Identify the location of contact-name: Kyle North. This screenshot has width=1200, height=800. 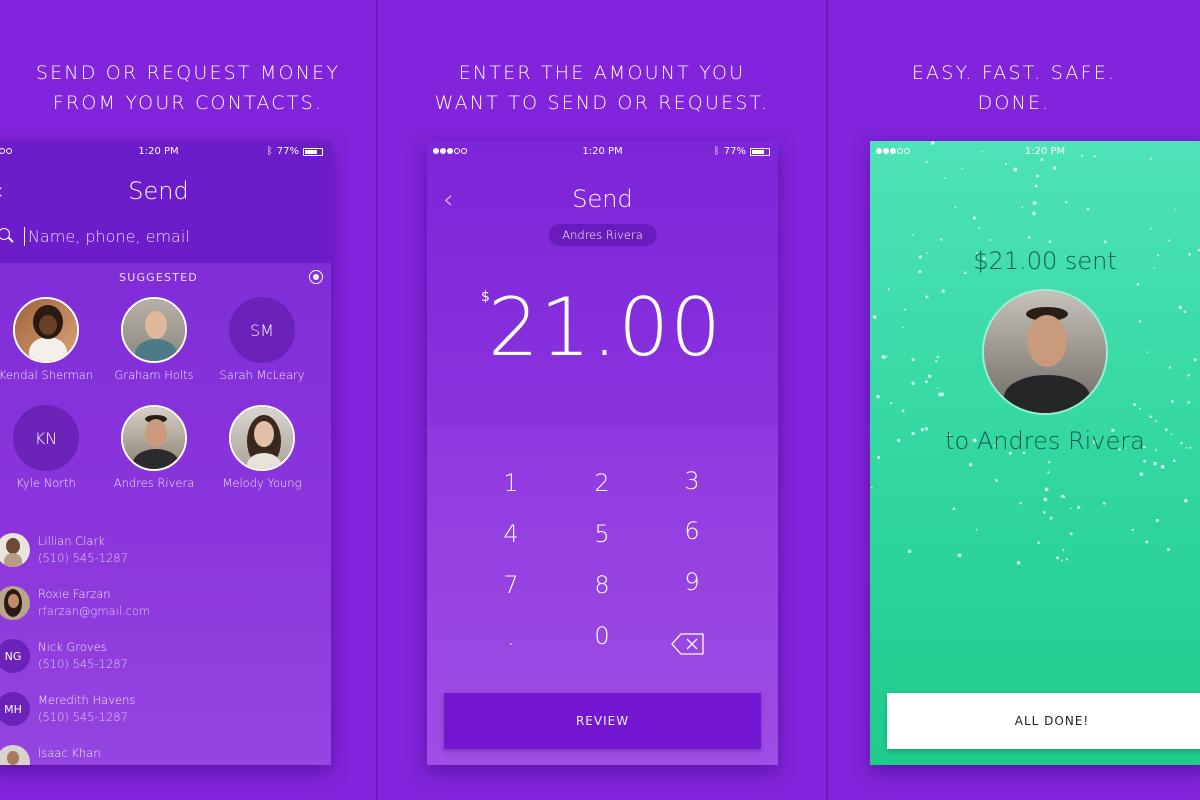
(46, 483).